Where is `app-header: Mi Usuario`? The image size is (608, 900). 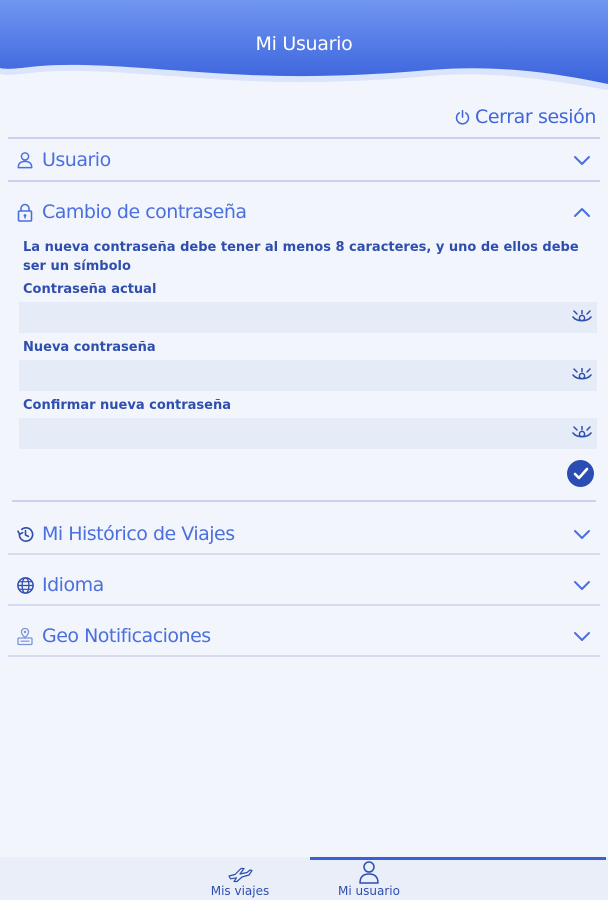 app-header: Mi Usuario is located at coordinates (304, 46).